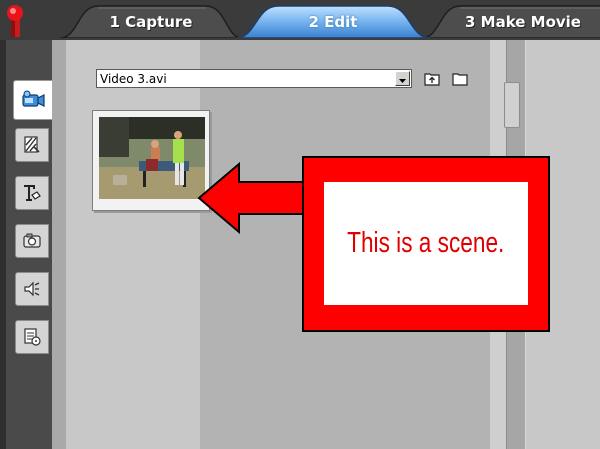 The width and height of the screenshot is (600, 449). I want to click on scene-thumbnail, so click(151, 160).